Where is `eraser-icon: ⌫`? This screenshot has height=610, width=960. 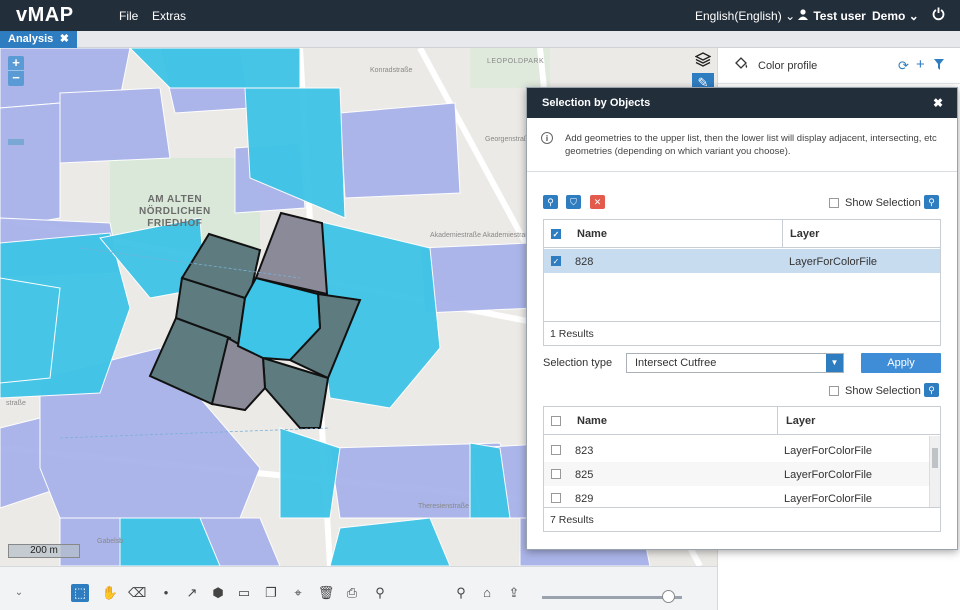 eraser-icon: ⌫ is located at coordinates (137, 593).